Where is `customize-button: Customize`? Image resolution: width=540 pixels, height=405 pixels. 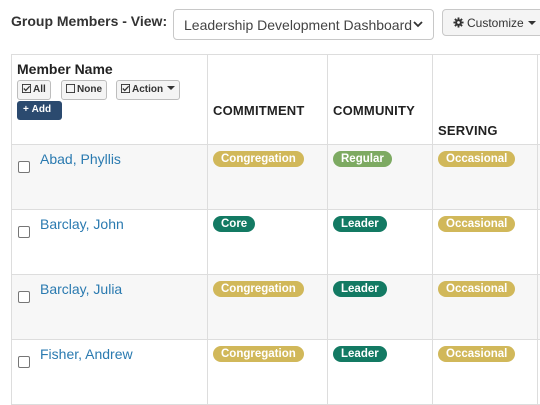 customize-button: Customize is located at coordinates (491, 22).